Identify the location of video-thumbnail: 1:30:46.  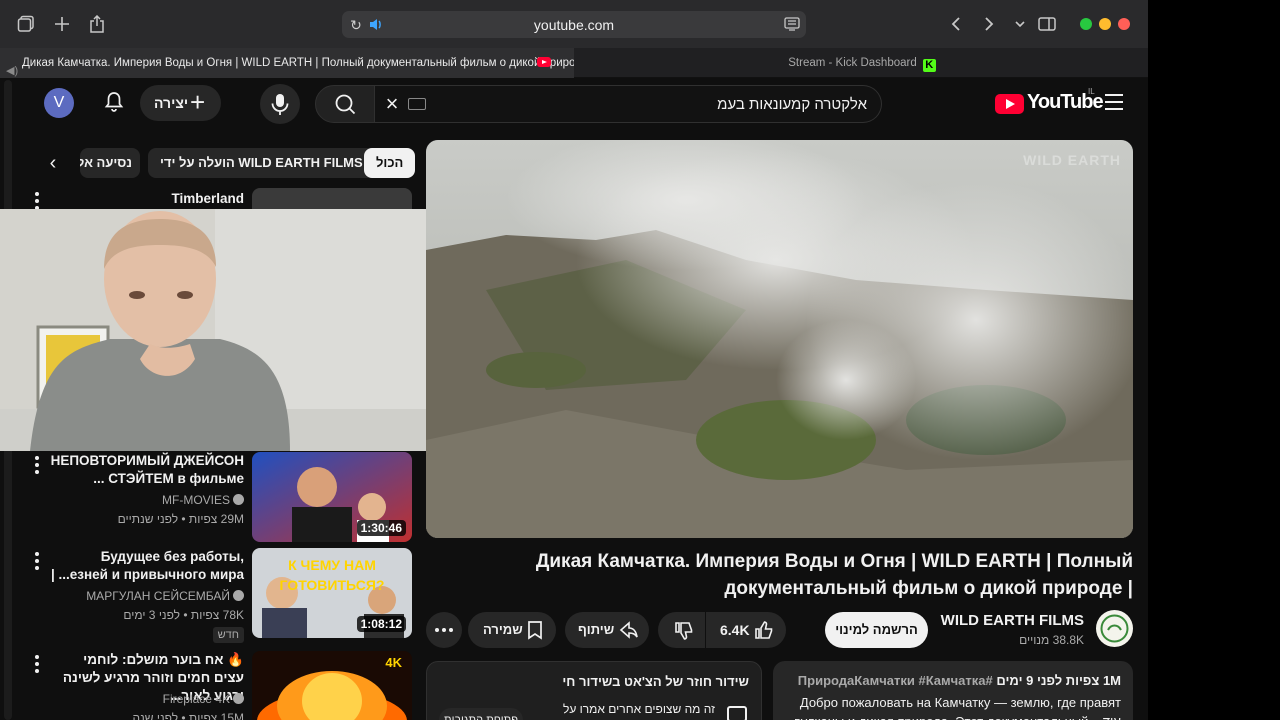
(332, 497).